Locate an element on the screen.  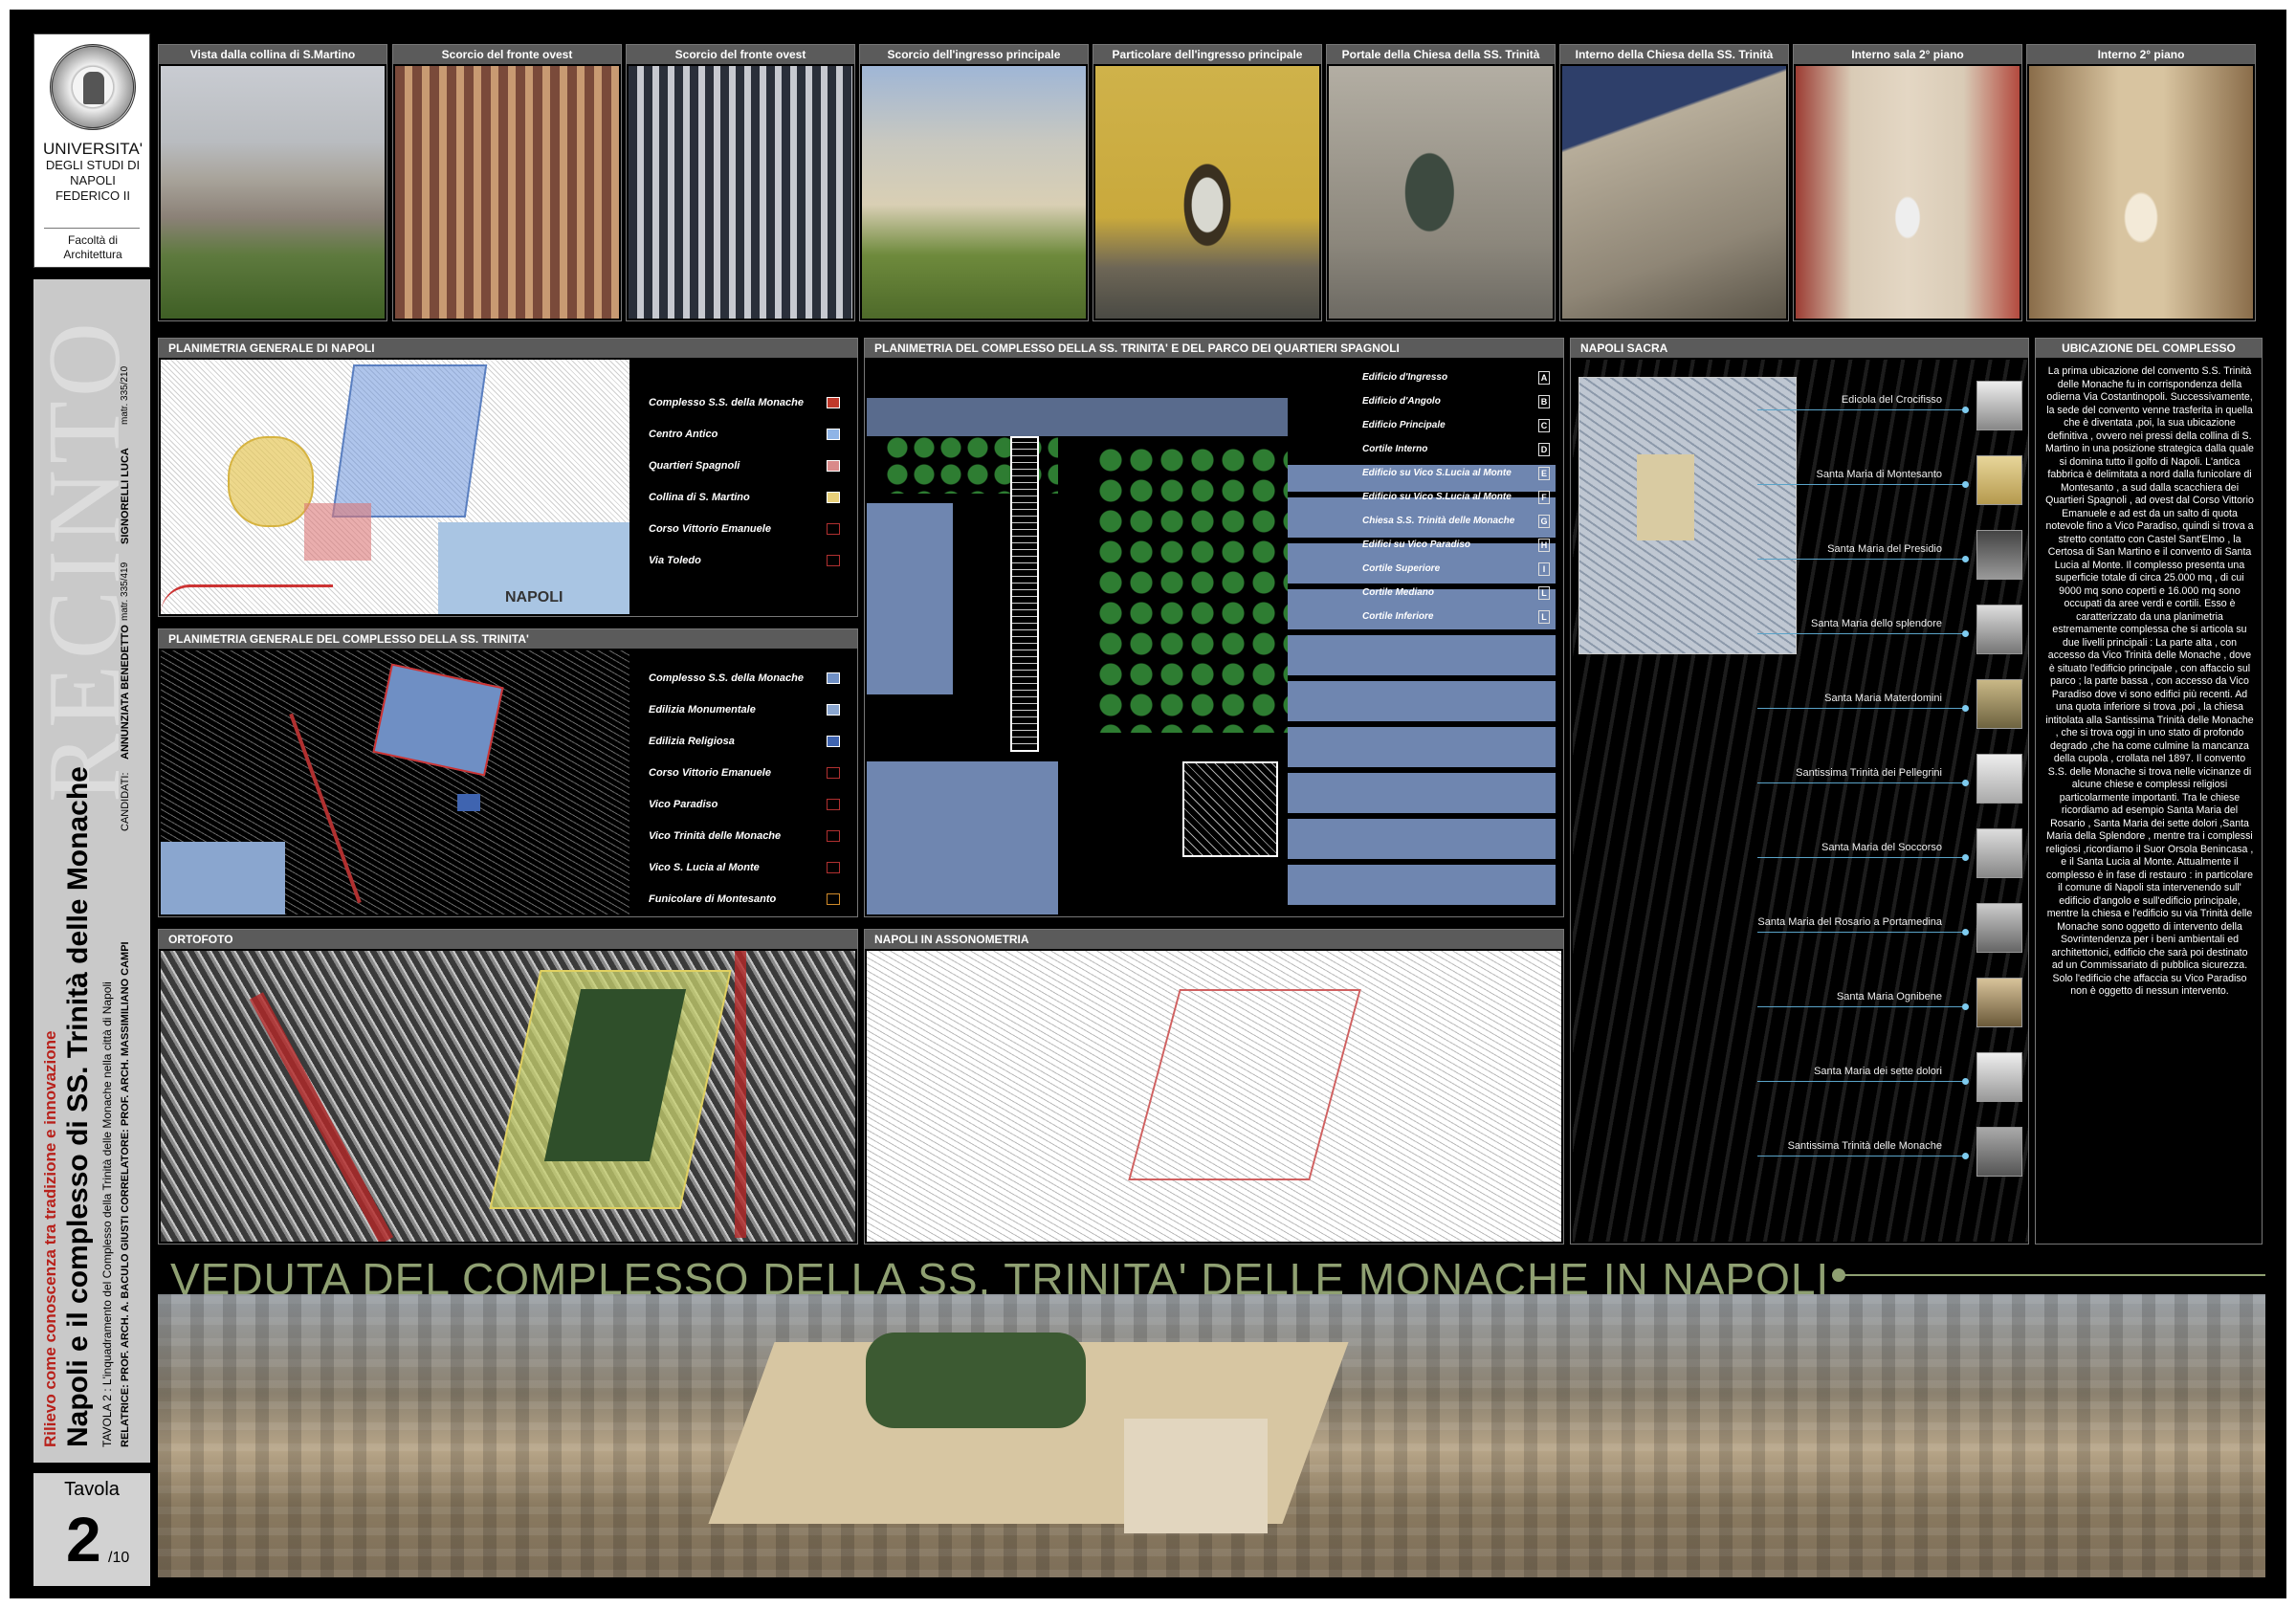
legend-item: Cortile Inferiore L is located at coordinates (1458, 617).